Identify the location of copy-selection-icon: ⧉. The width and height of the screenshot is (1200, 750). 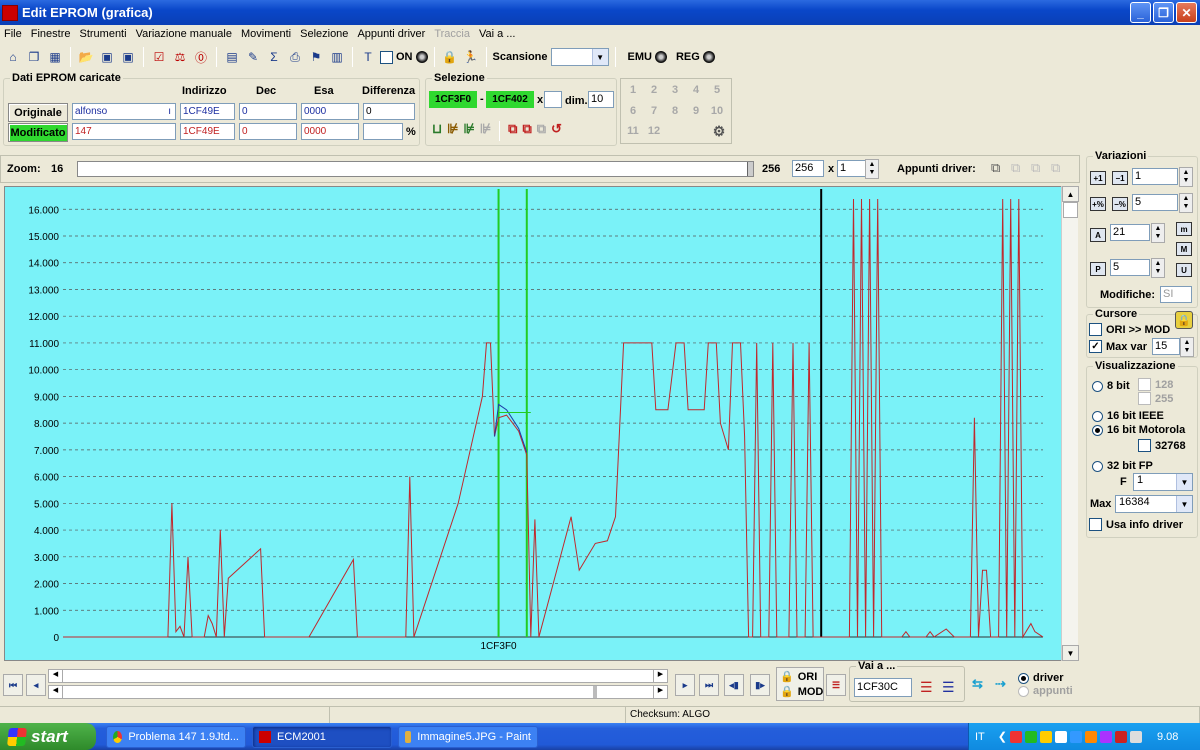
(512, 131).